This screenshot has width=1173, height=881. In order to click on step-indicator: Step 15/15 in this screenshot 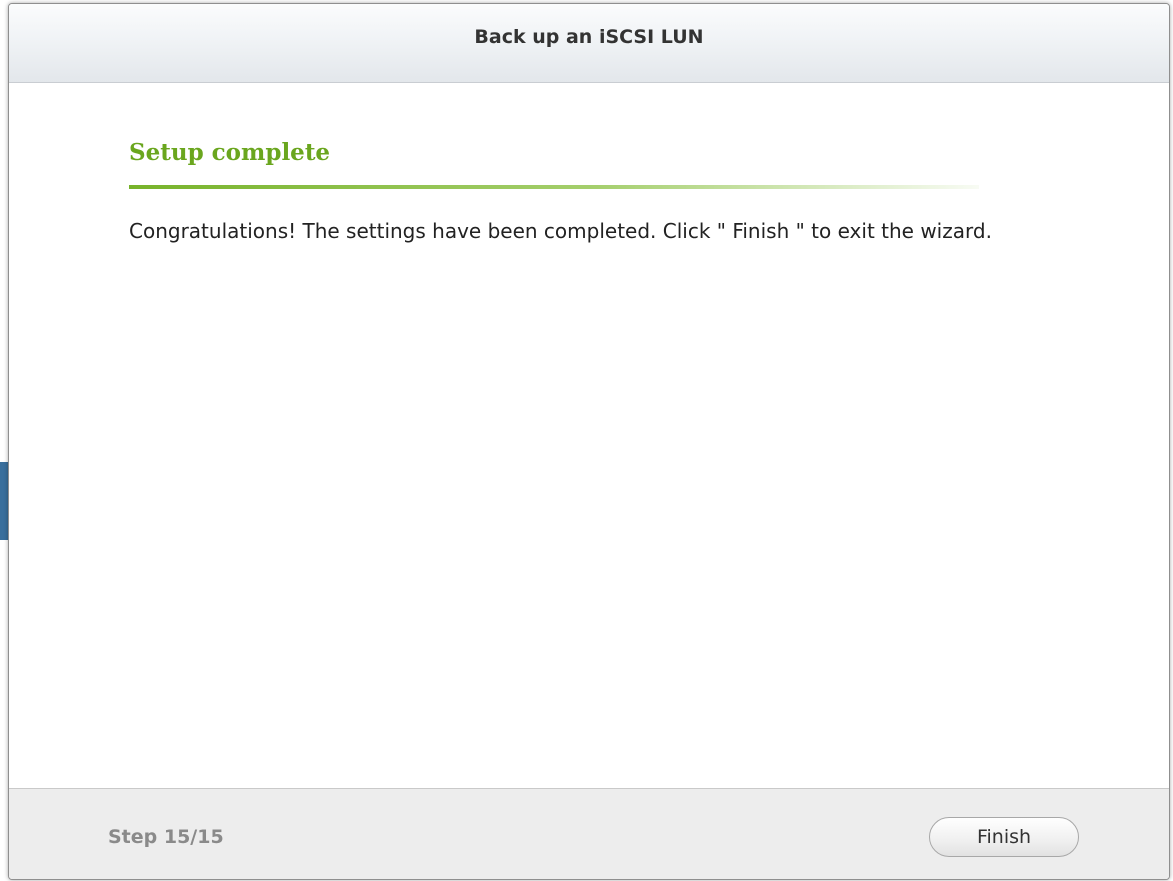, I will do `click(166, 837)`.